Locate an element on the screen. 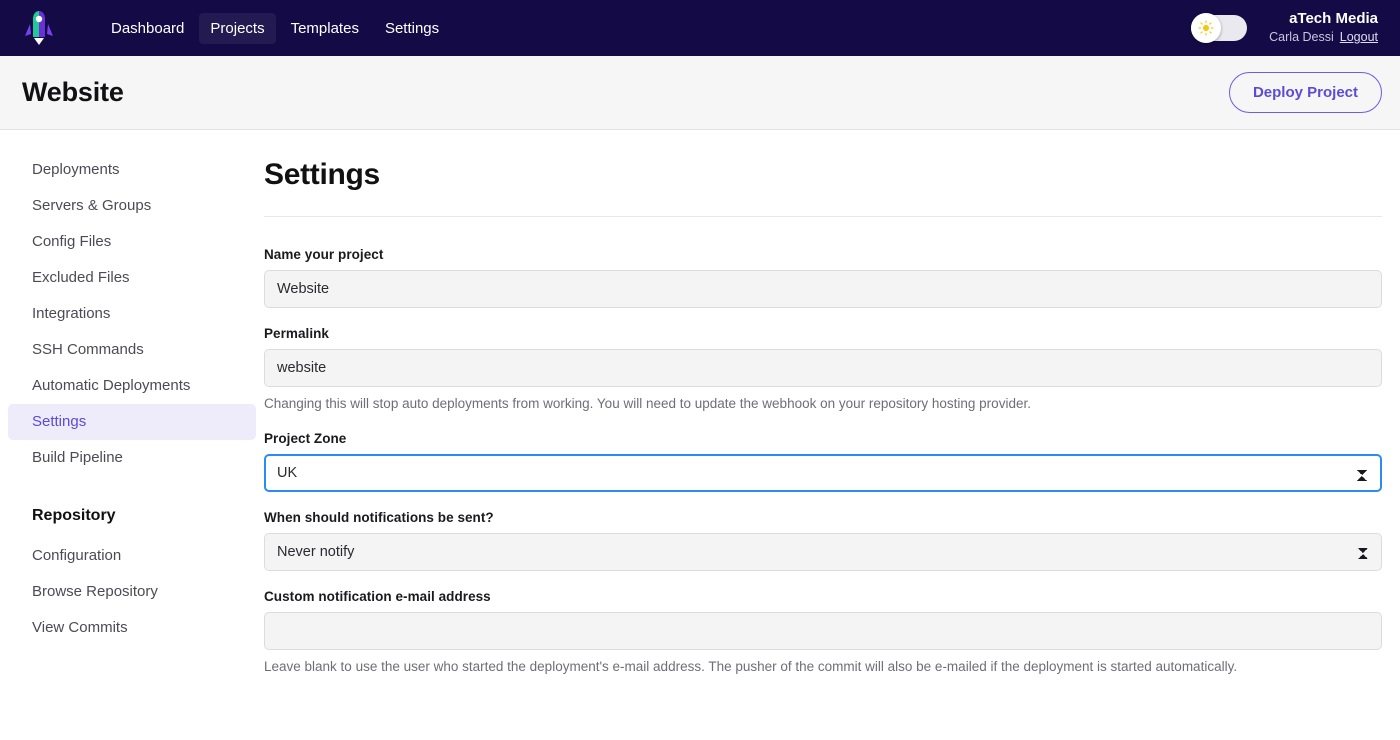 This screenshot has width=1400, height=740. settings-heading: Settings is located at coordinates (322, 174).